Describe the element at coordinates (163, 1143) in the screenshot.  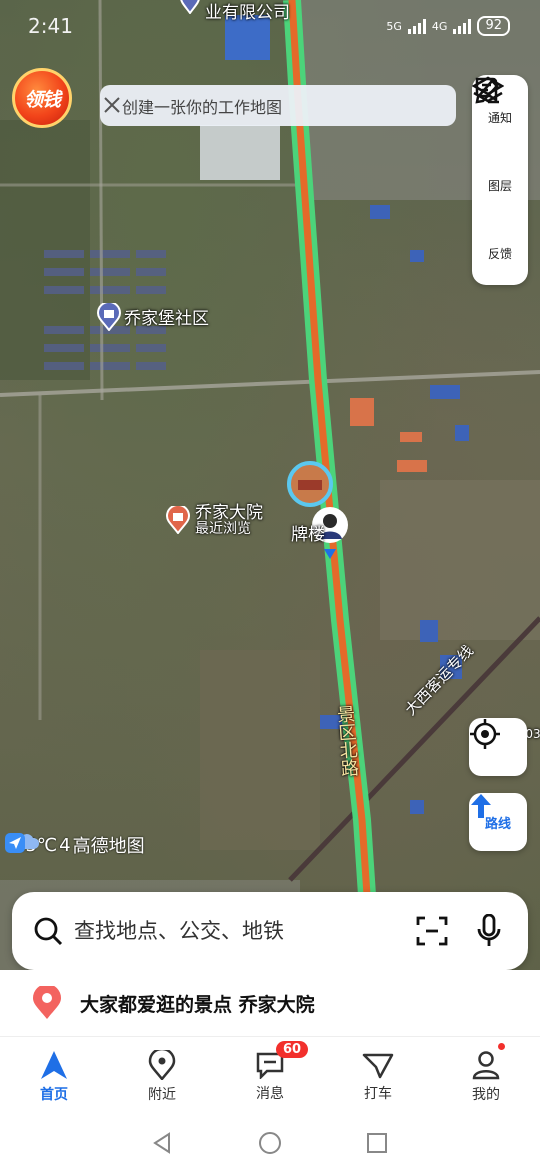
I see `back-icon` at that location.